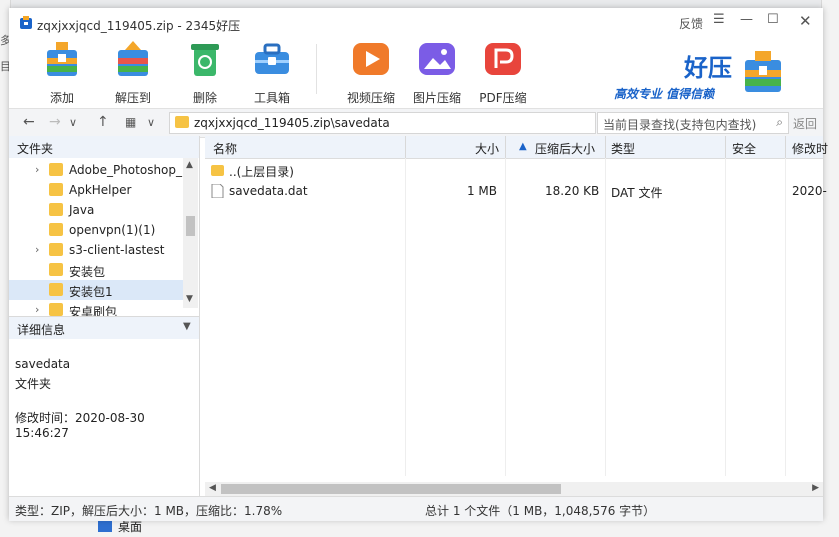  Describe the element at coordinates (225, 148) in the screenshot. I see `column-name: 名称` at that location.